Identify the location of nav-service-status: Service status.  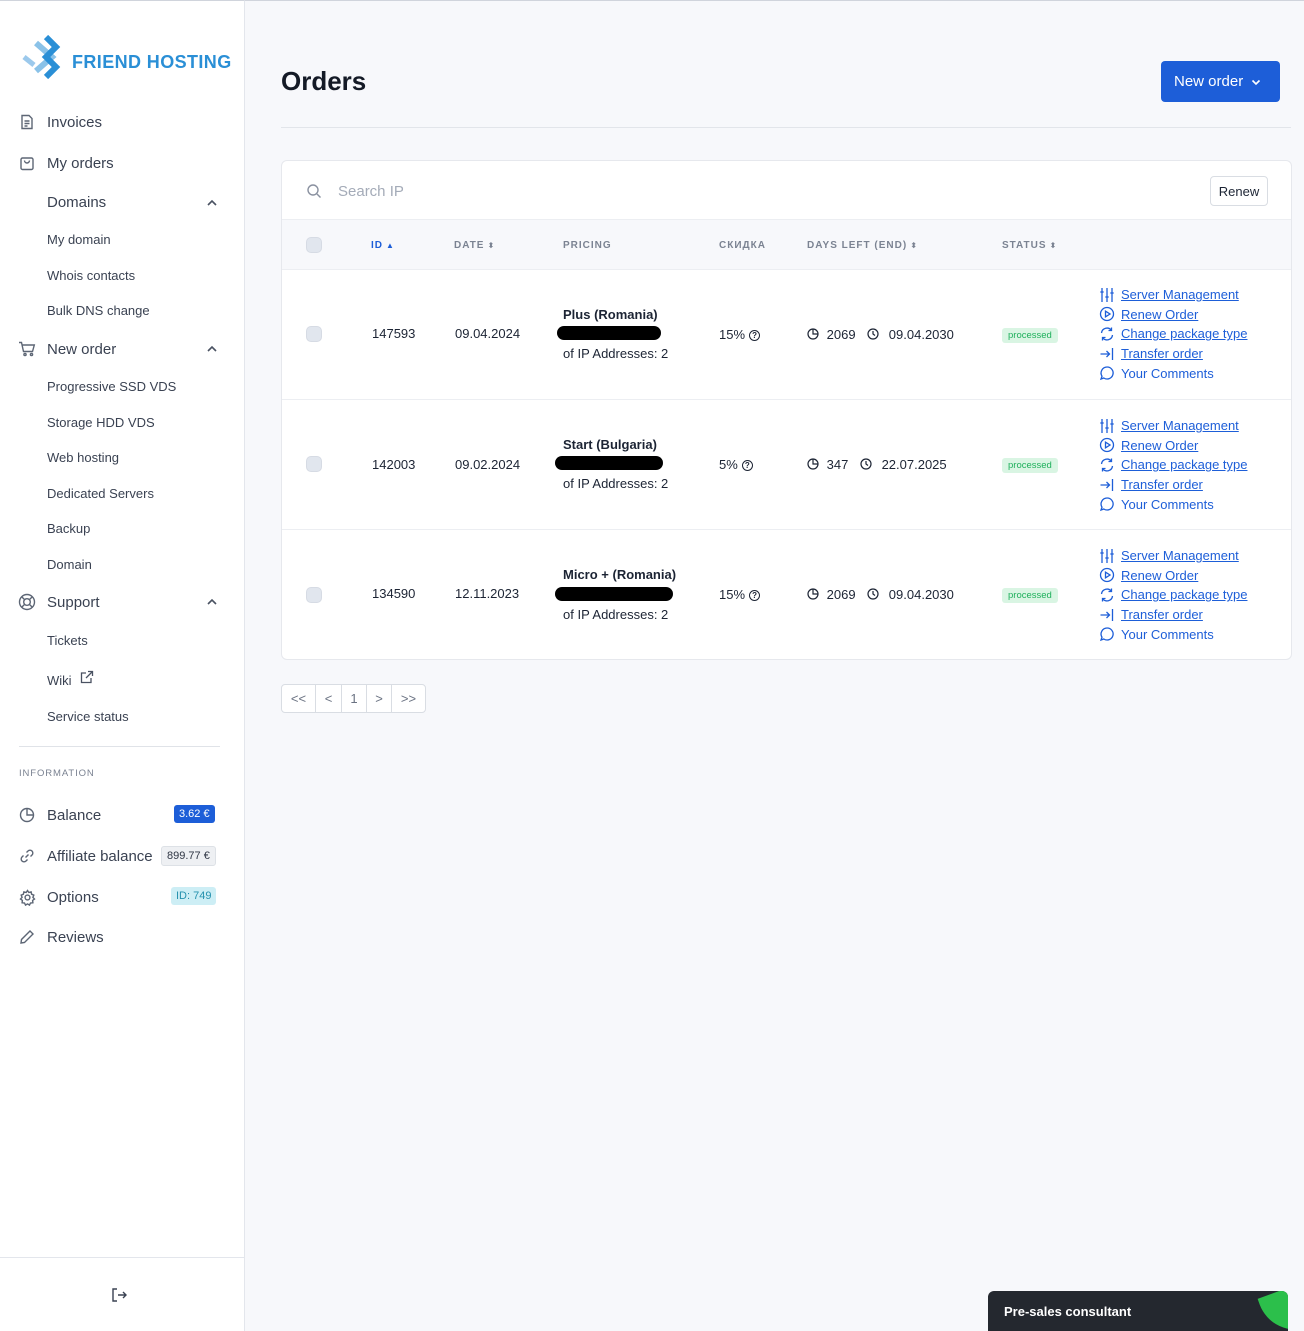
(88, 716).